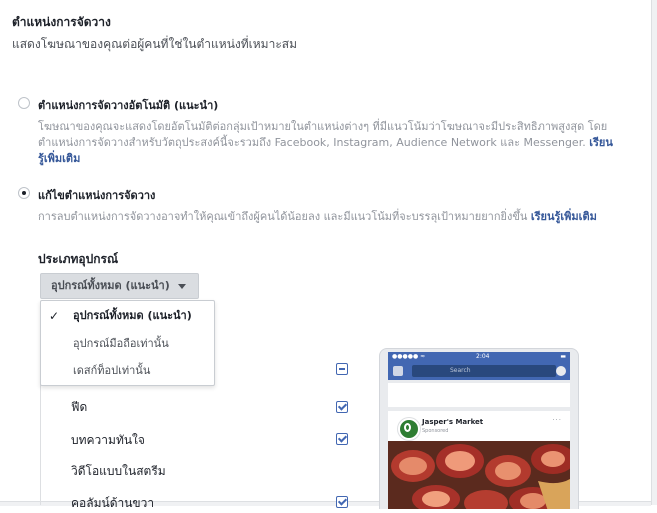 This screenshot has width=657, height=513. What do you see at coordinates (601, 142) in the screenshot?
I see `auto-learn-more-link-part1: เรียน` at bounding box center [601, 142].